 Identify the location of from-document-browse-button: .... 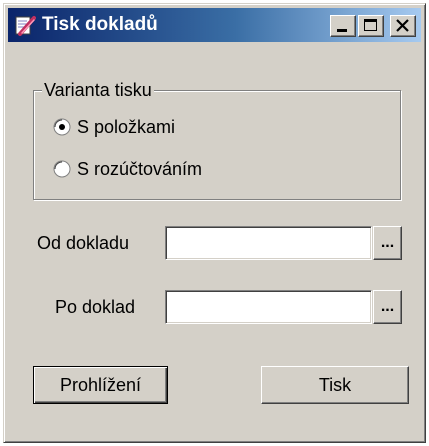
(387, 243).